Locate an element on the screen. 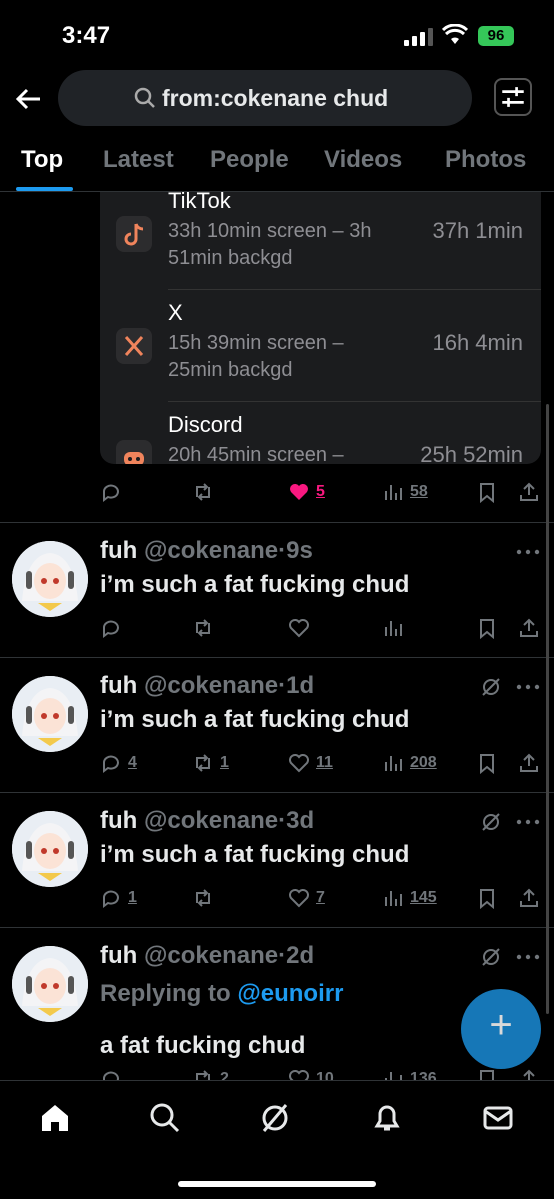  views-button: 58 is located at coordinates (405, 492).